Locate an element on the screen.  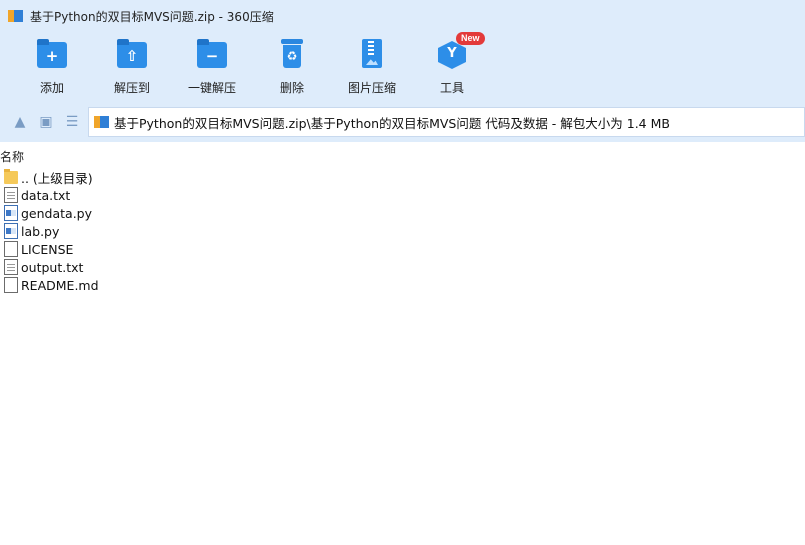
delete-button-label: 删除 is located at coordinates (291, 88).